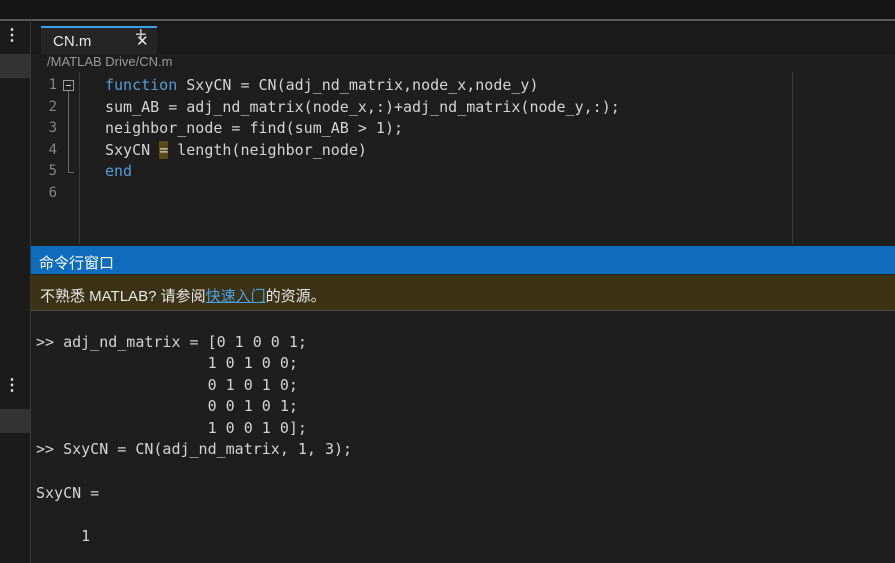  What do you see at coordinates (447, 20) in the screenshot?
I see `top-divider` at bounding box center [447, 20].